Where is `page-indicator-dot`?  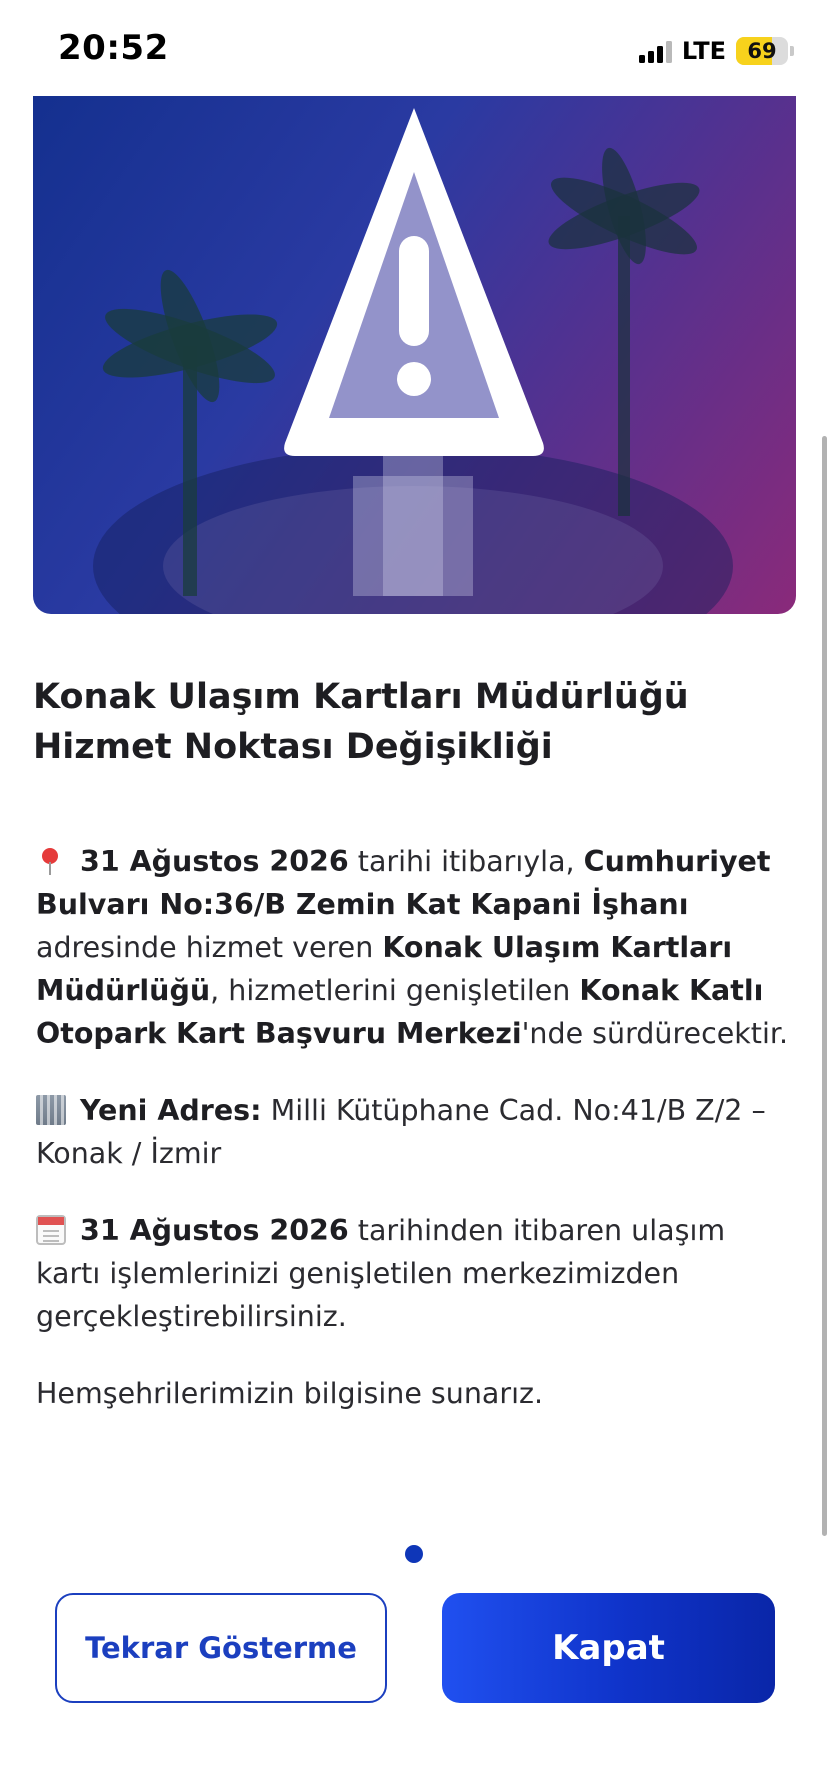 page-indicator-dot is located at coordinates (414, 1554).